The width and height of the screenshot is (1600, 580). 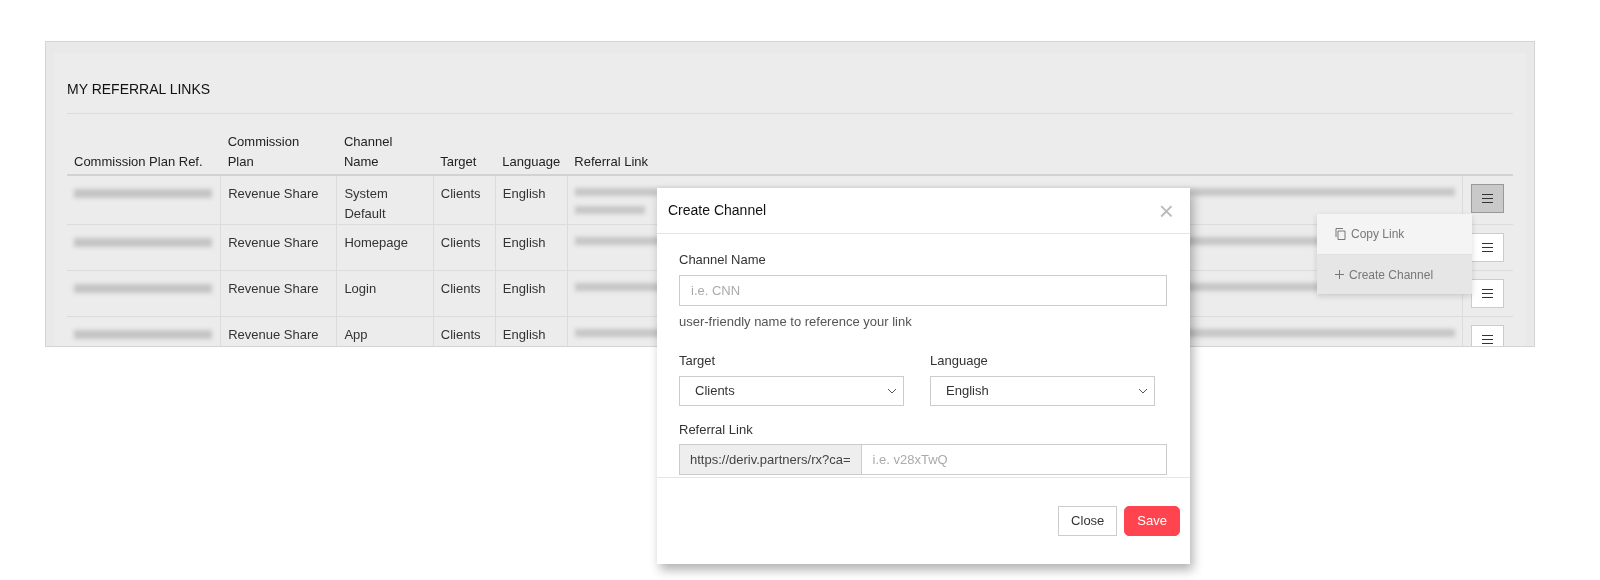 I want to click on menu-item: Copy Link, so click(x=1394, y=234).